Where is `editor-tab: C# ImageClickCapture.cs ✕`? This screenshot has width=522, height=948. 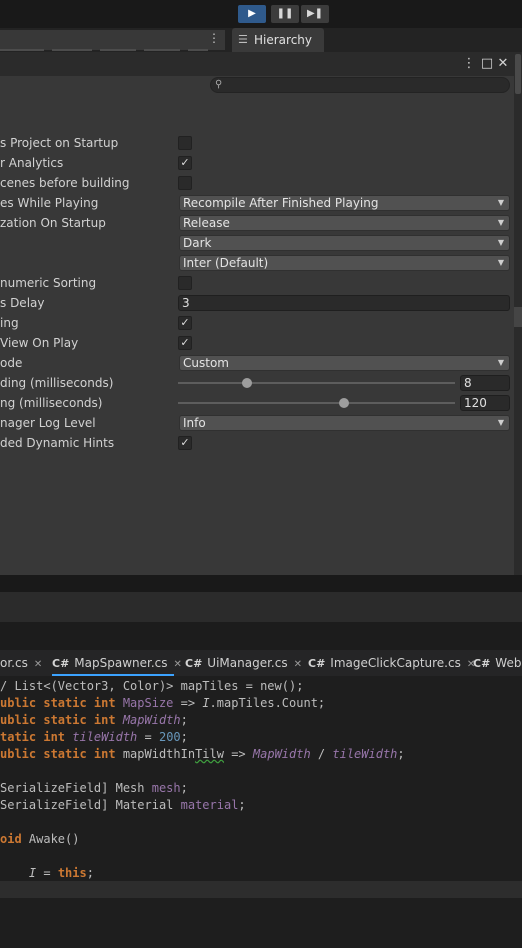 editor-tab: C# ImageClickCapture.cs ✕ is located at coordinates (391, 663).